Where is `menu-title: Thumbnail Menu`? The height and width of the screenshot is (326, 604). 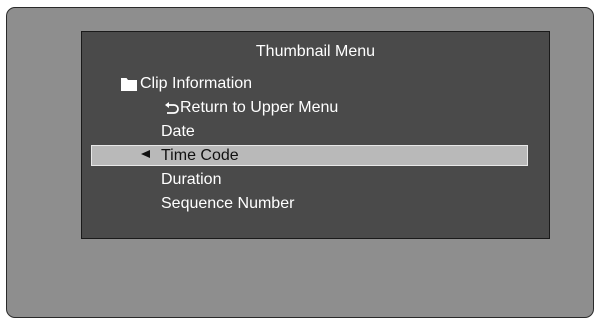 menu-title: Thumbnail Menu is located at coordinates (315, 51).